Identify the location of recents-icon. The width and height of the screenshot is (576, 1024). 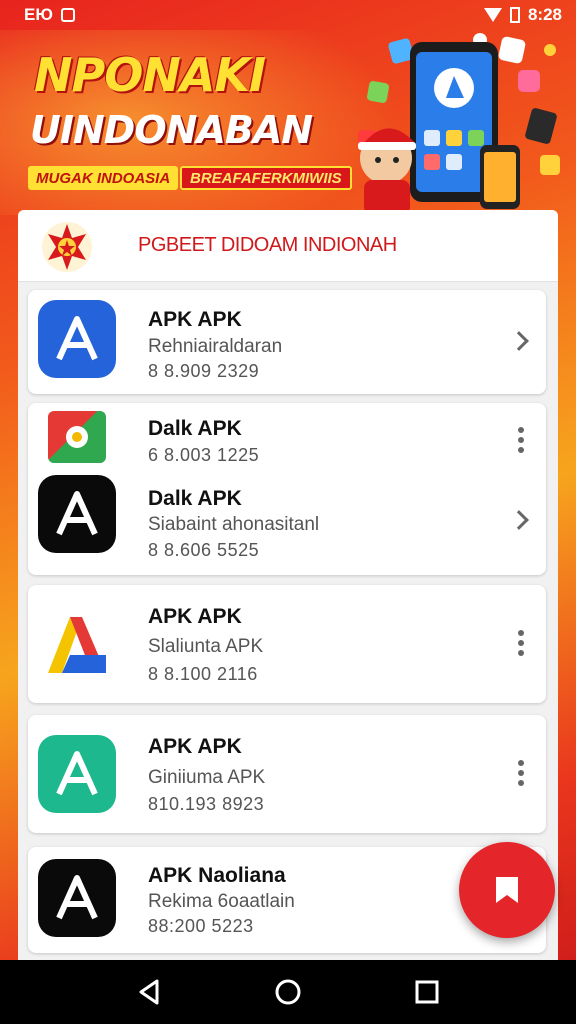
(427, 992).